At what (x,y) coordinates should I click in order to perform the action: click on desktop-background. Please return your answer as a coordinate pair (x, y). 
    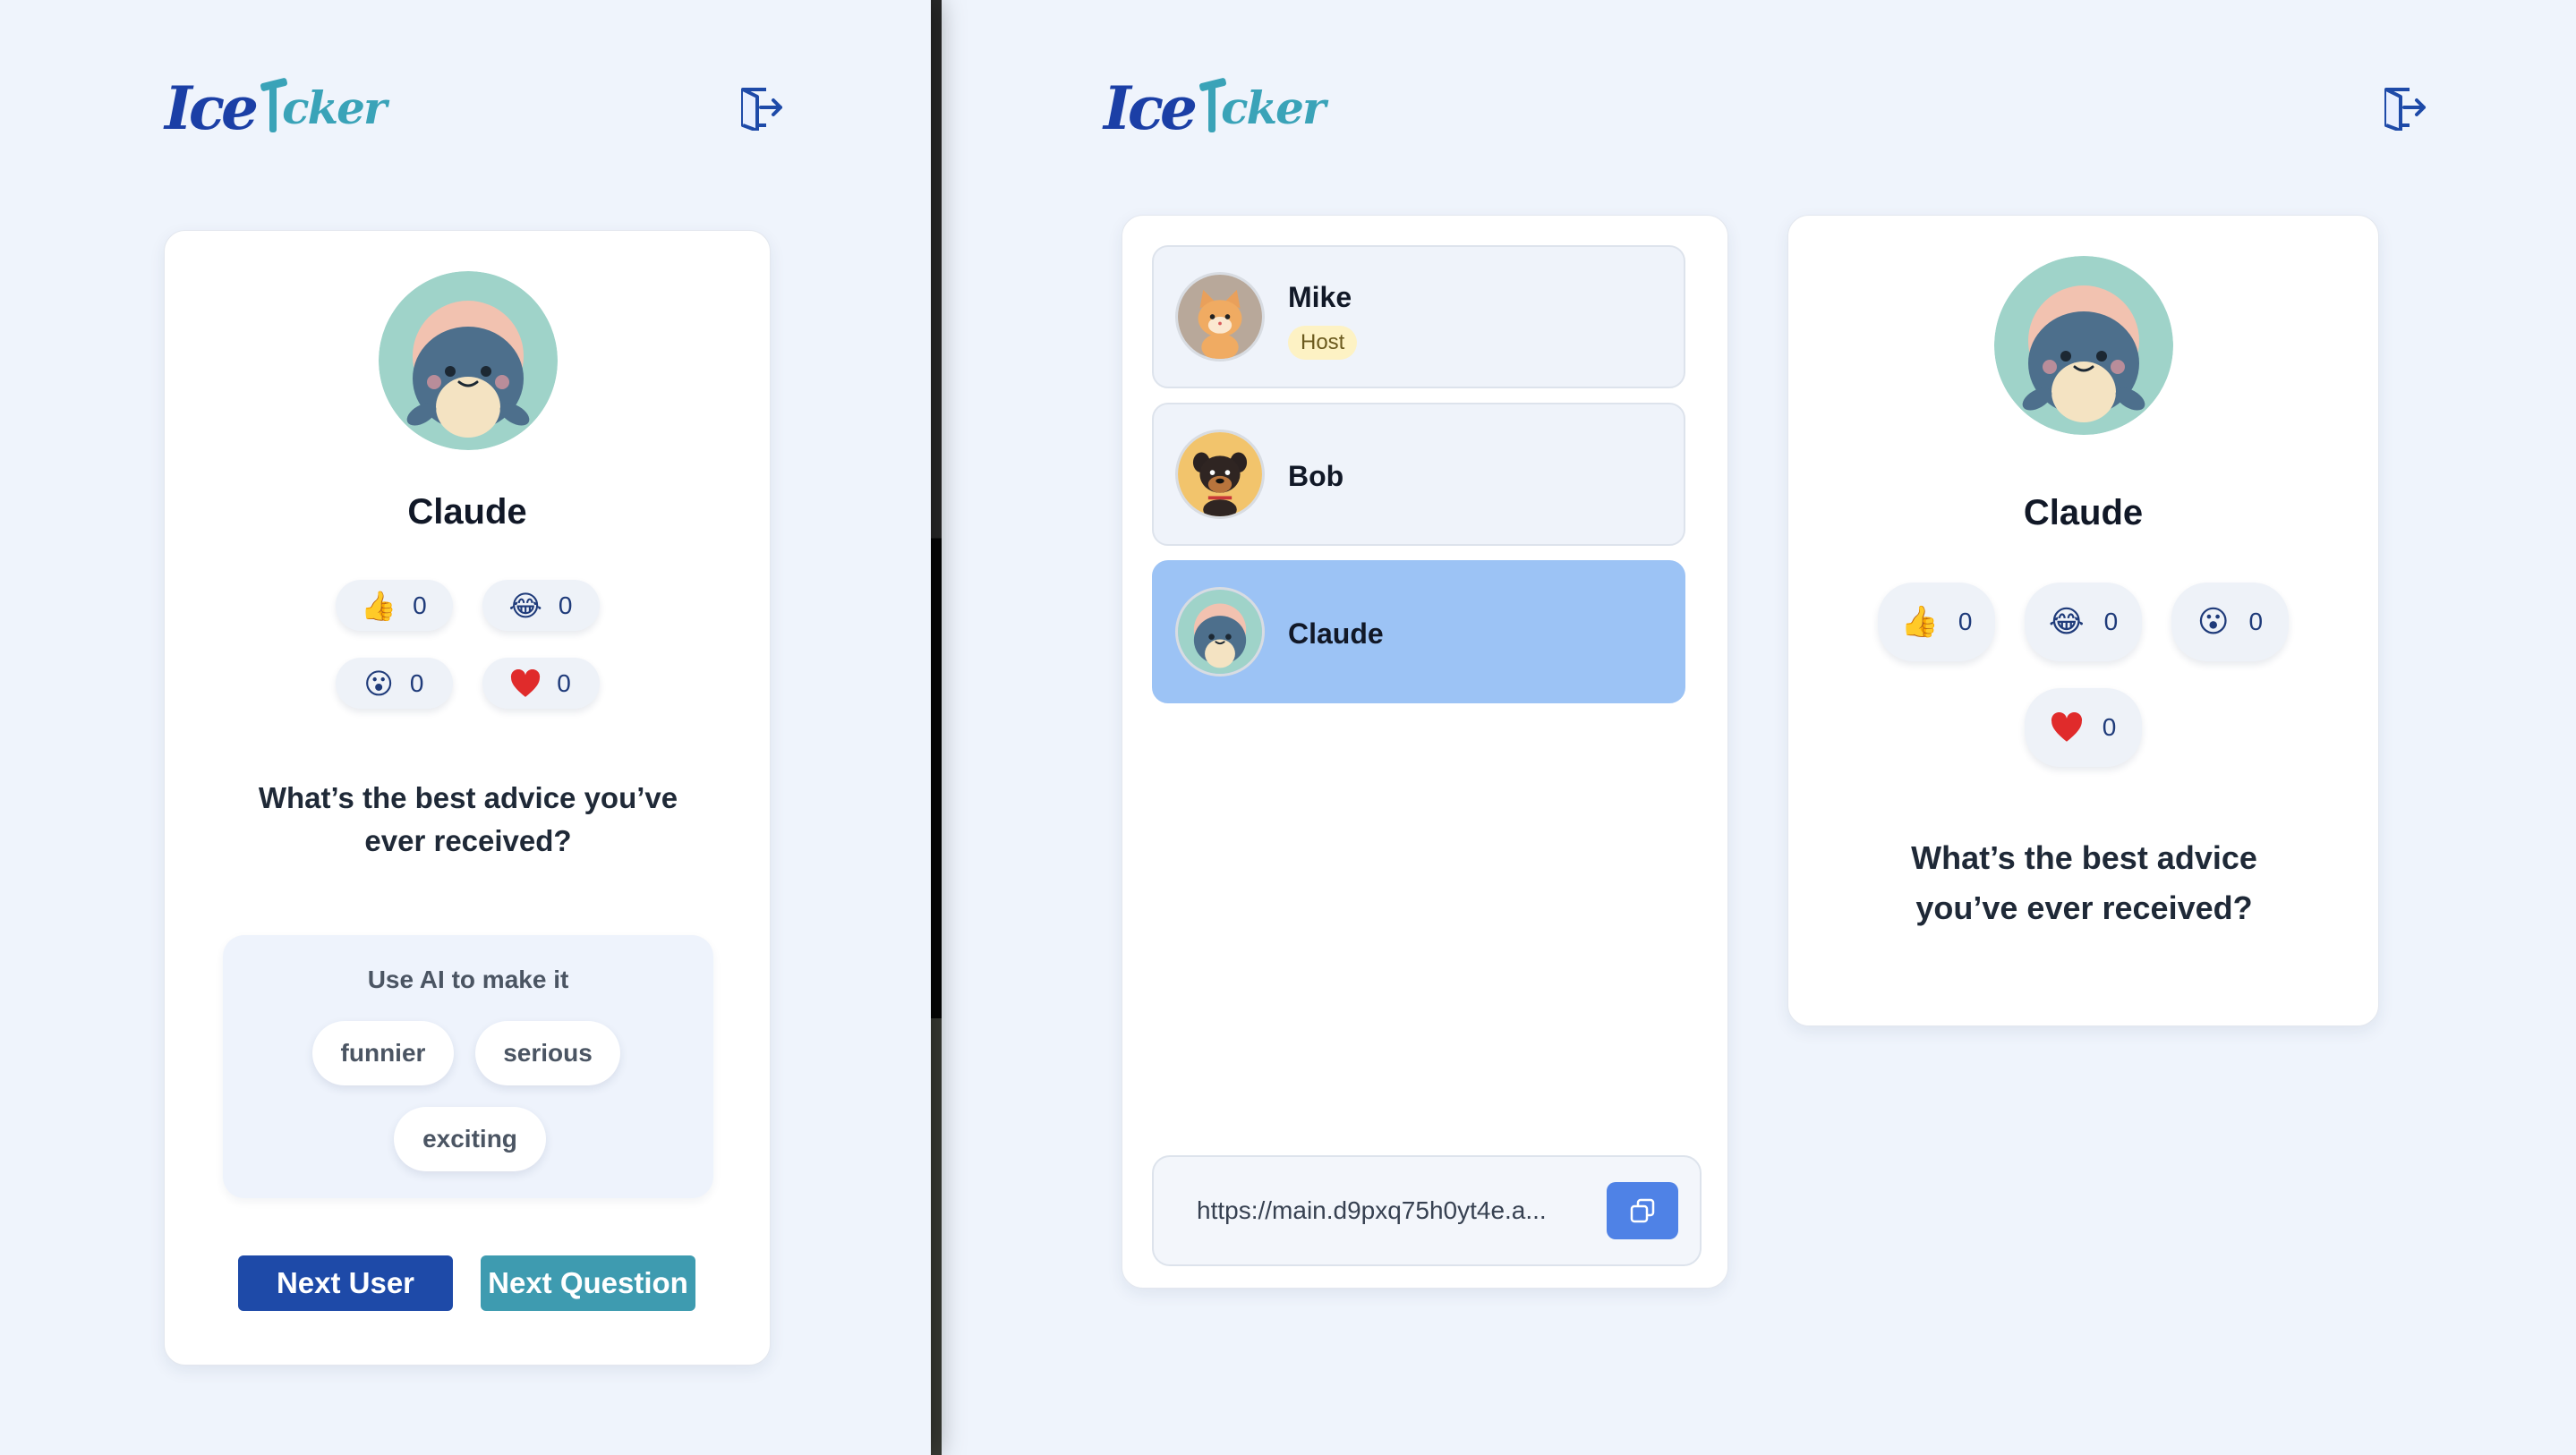
    Looking at the image, I should click on (936, 727).